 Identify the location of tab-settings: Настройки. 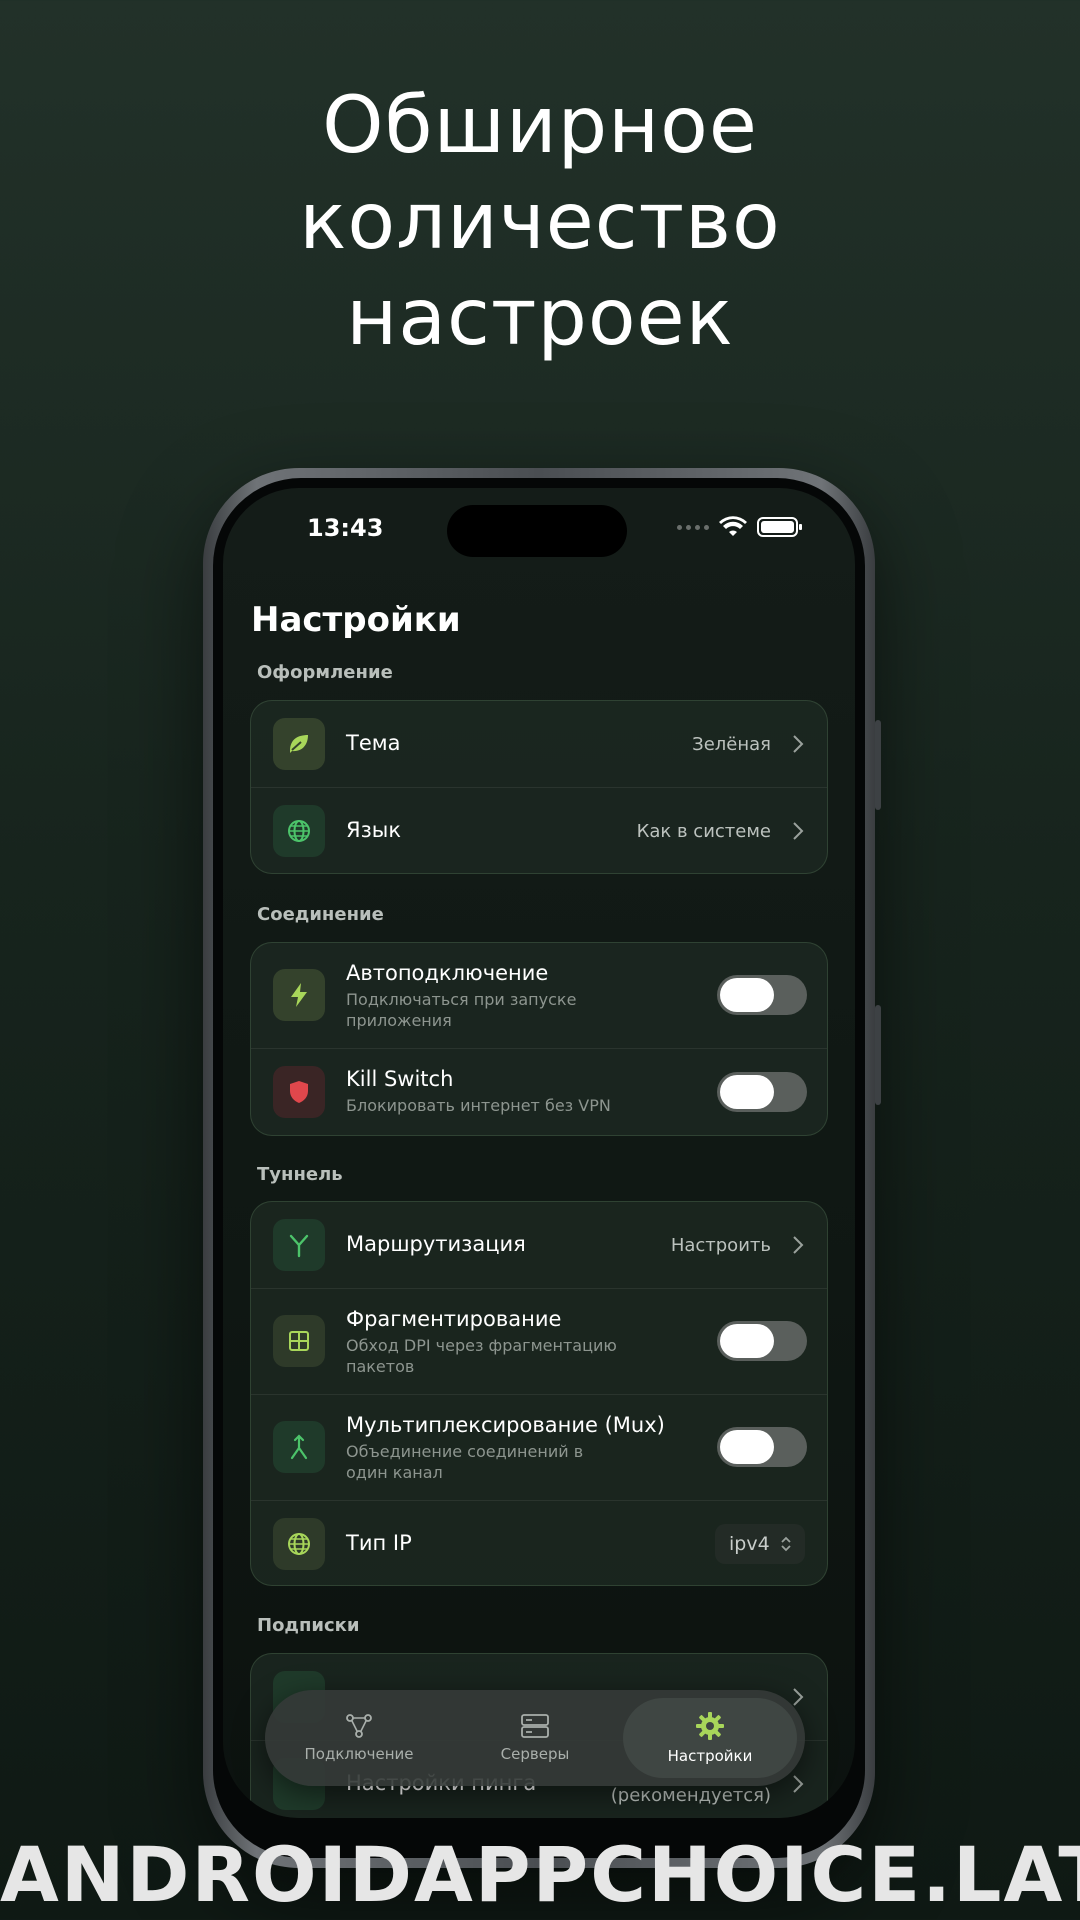
(710, 1738).